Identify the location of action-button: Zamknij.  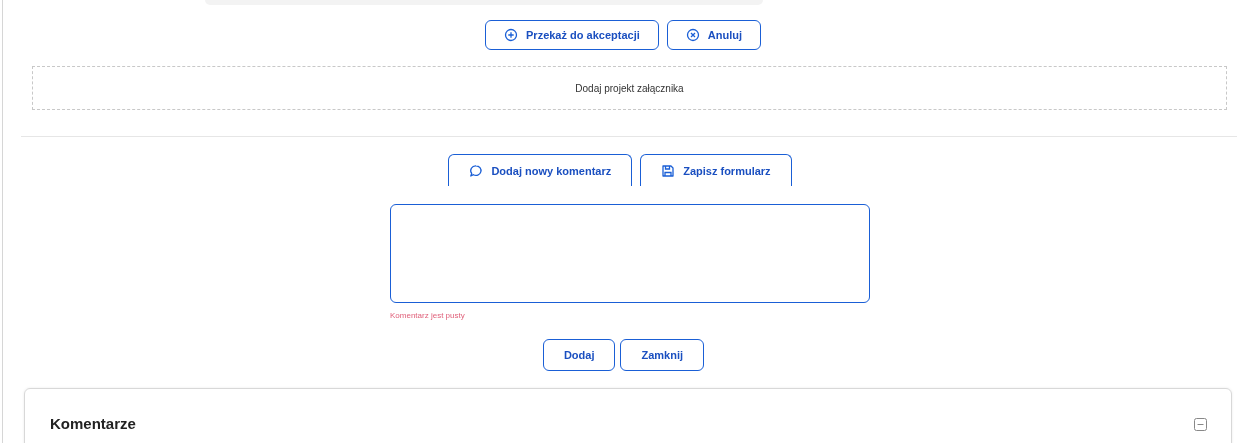
(662, 355).